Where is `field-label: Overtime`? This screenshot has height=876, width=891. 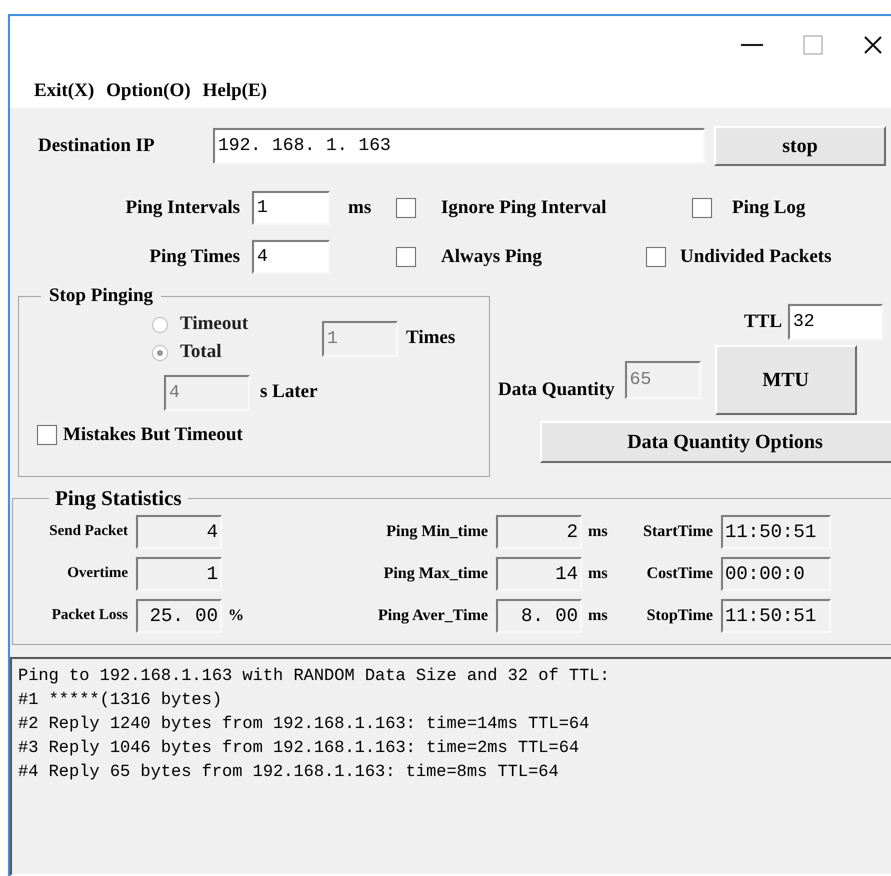 field-label: Overtime is located at coordinates (97, 574).